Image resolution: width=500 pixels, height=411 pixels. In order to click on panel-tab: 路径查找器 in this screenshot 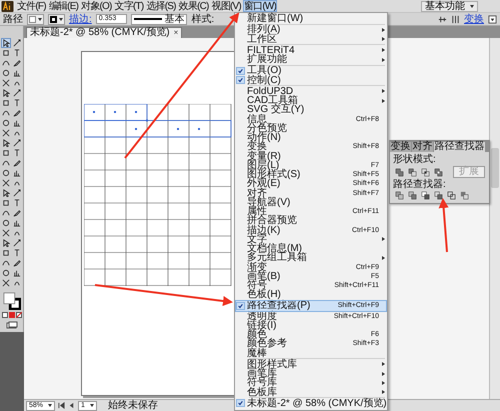, I will do `click(459, 147)`.